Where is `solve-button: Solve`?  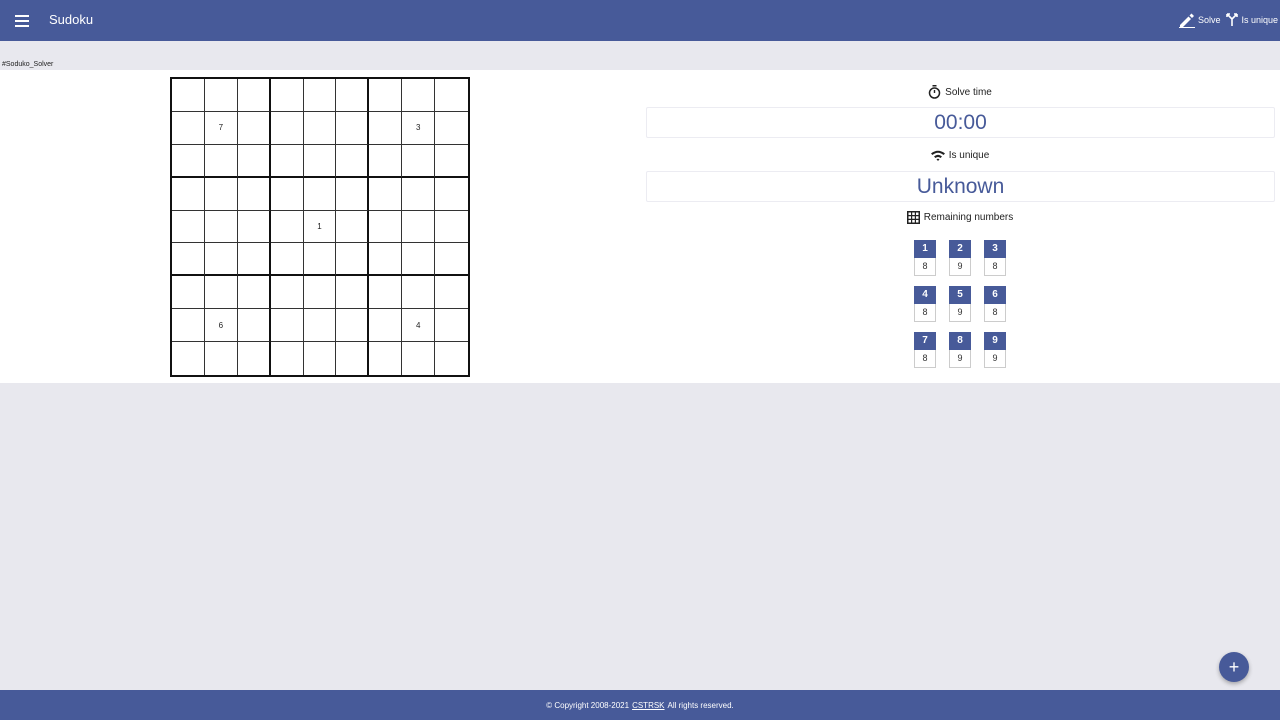
solve-button: Solve is located at coordinates (1199, 20).